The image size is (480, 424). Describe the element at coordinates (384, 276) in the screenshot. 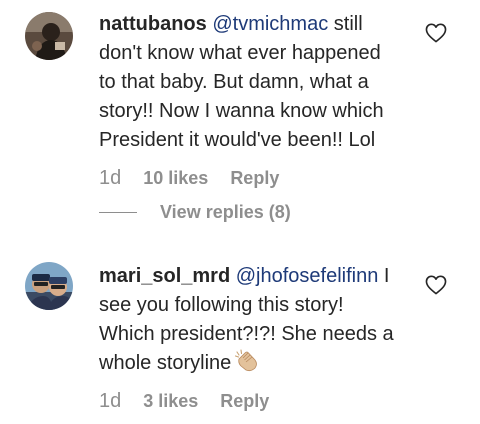

I see `comment-text-line: I` at that location.